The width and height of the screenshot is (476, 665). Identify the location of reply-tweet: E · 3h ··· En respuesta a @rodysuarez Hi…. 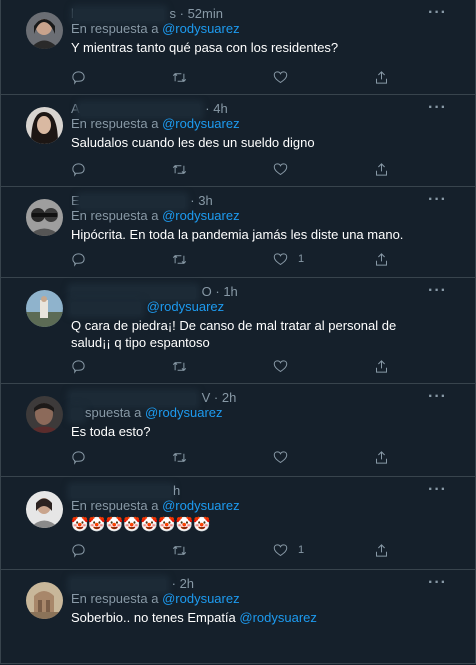
(238, 232).